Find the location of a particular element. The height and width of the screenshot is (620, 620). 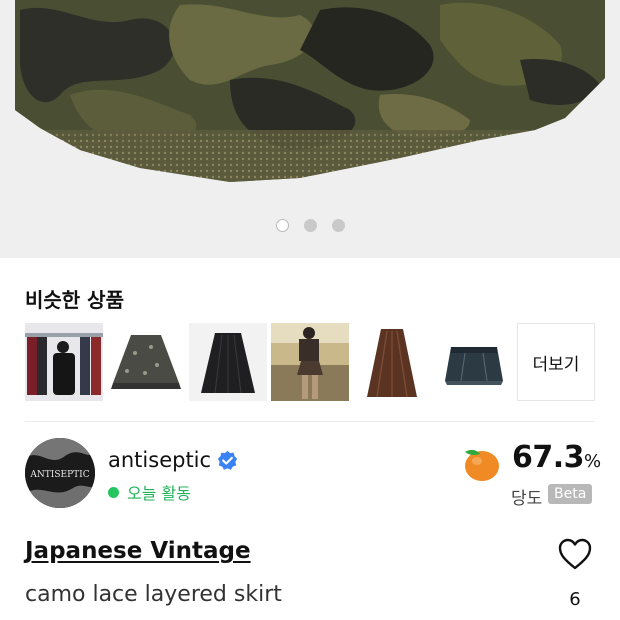

beta-badge: Beta is located at coordinates (570, 494).